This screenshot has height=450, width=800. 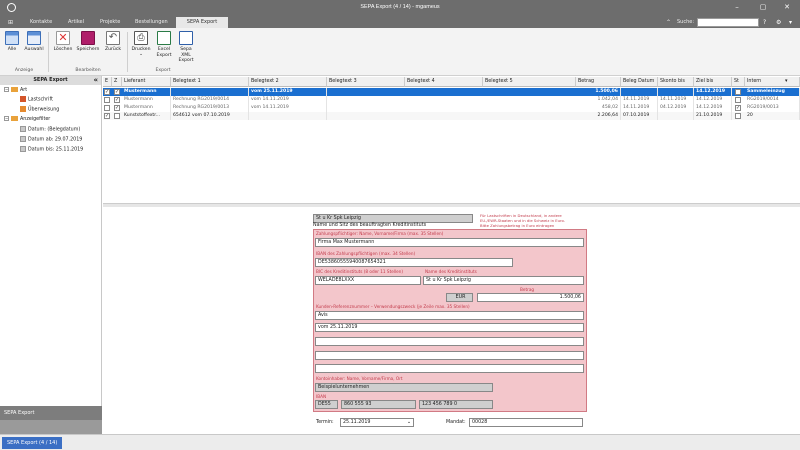 I want to click on search-input, so click(x=728, y=22).